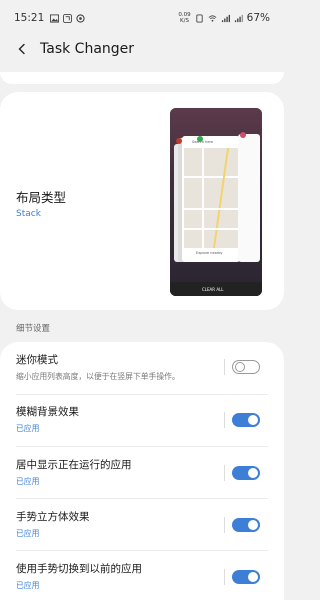 The width and height of the screenshot is (320, 600). Describe the element at coordinates (212, 18) in the screenshot. I see `wifi-icon` at that location.